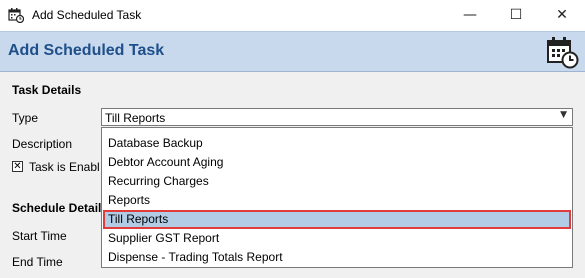 The image size is (585, 278). I want to click on maximize-button: ☐, so click(516, 15).